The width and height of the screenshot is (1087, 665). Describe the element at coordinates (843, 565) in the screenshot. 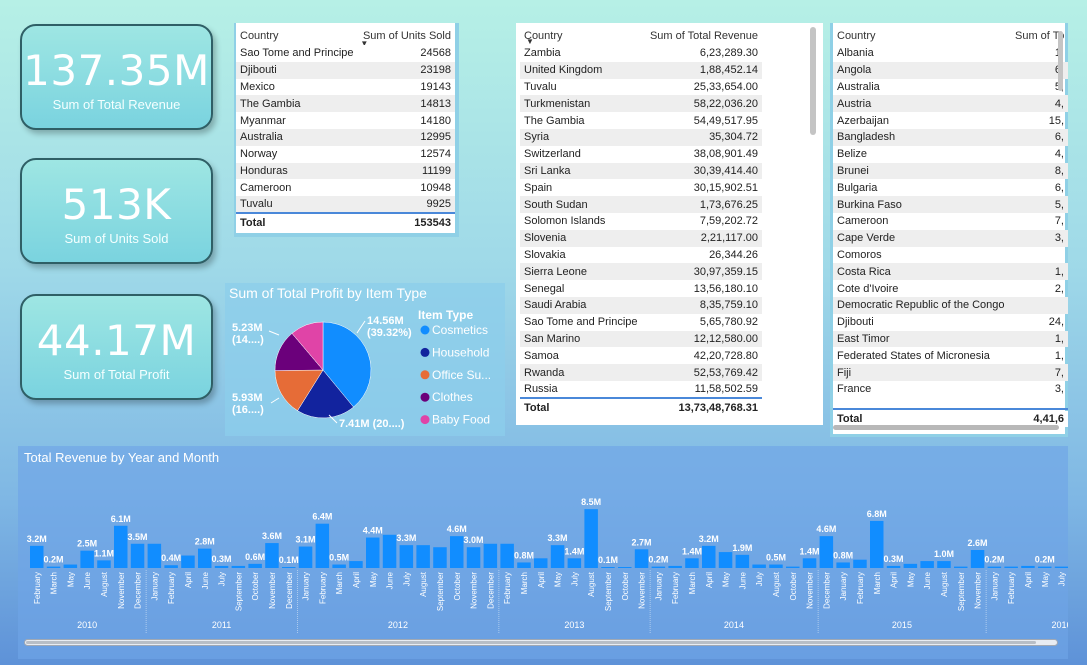

I see `bar-2015-january` at that location.